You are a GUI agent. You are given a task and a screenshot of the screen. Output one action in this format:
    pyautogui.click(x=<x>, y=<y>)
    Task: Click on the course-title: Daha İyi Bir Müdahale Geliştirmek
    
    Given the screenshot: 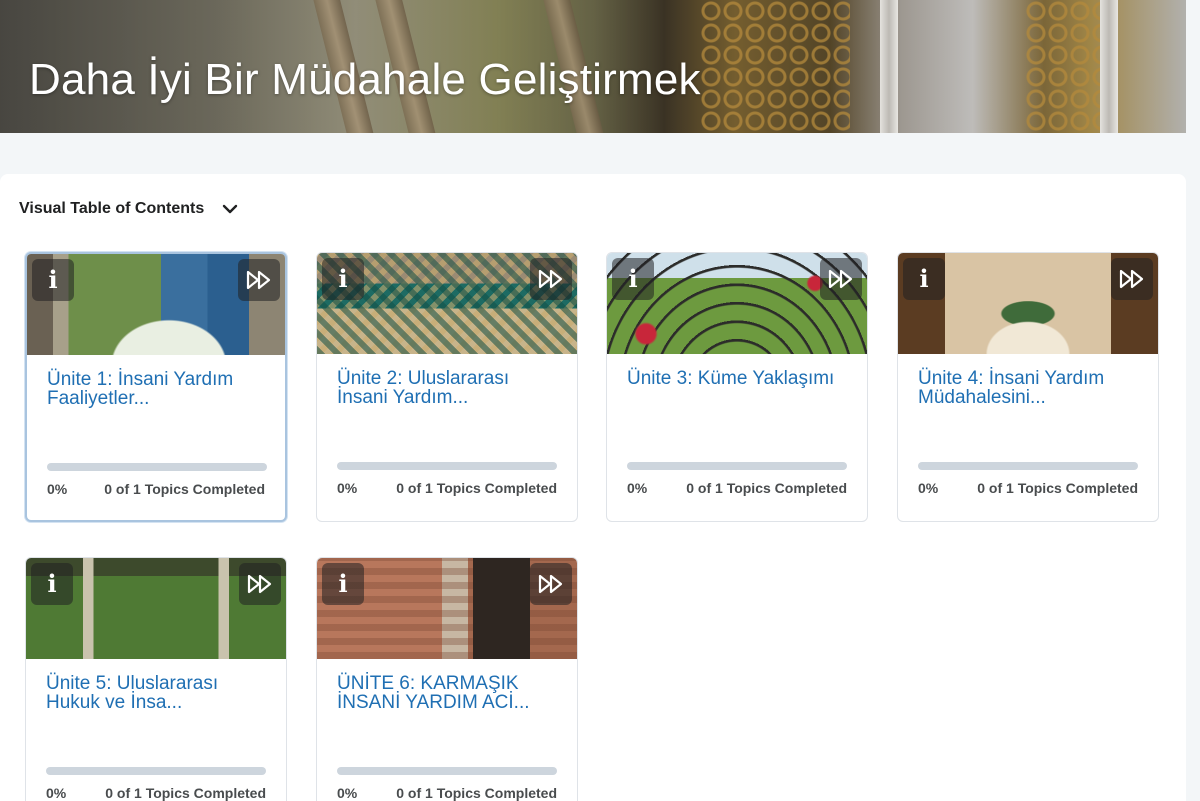 What is the action you would take?
    pyautogui.click(x=365, y=79)
    